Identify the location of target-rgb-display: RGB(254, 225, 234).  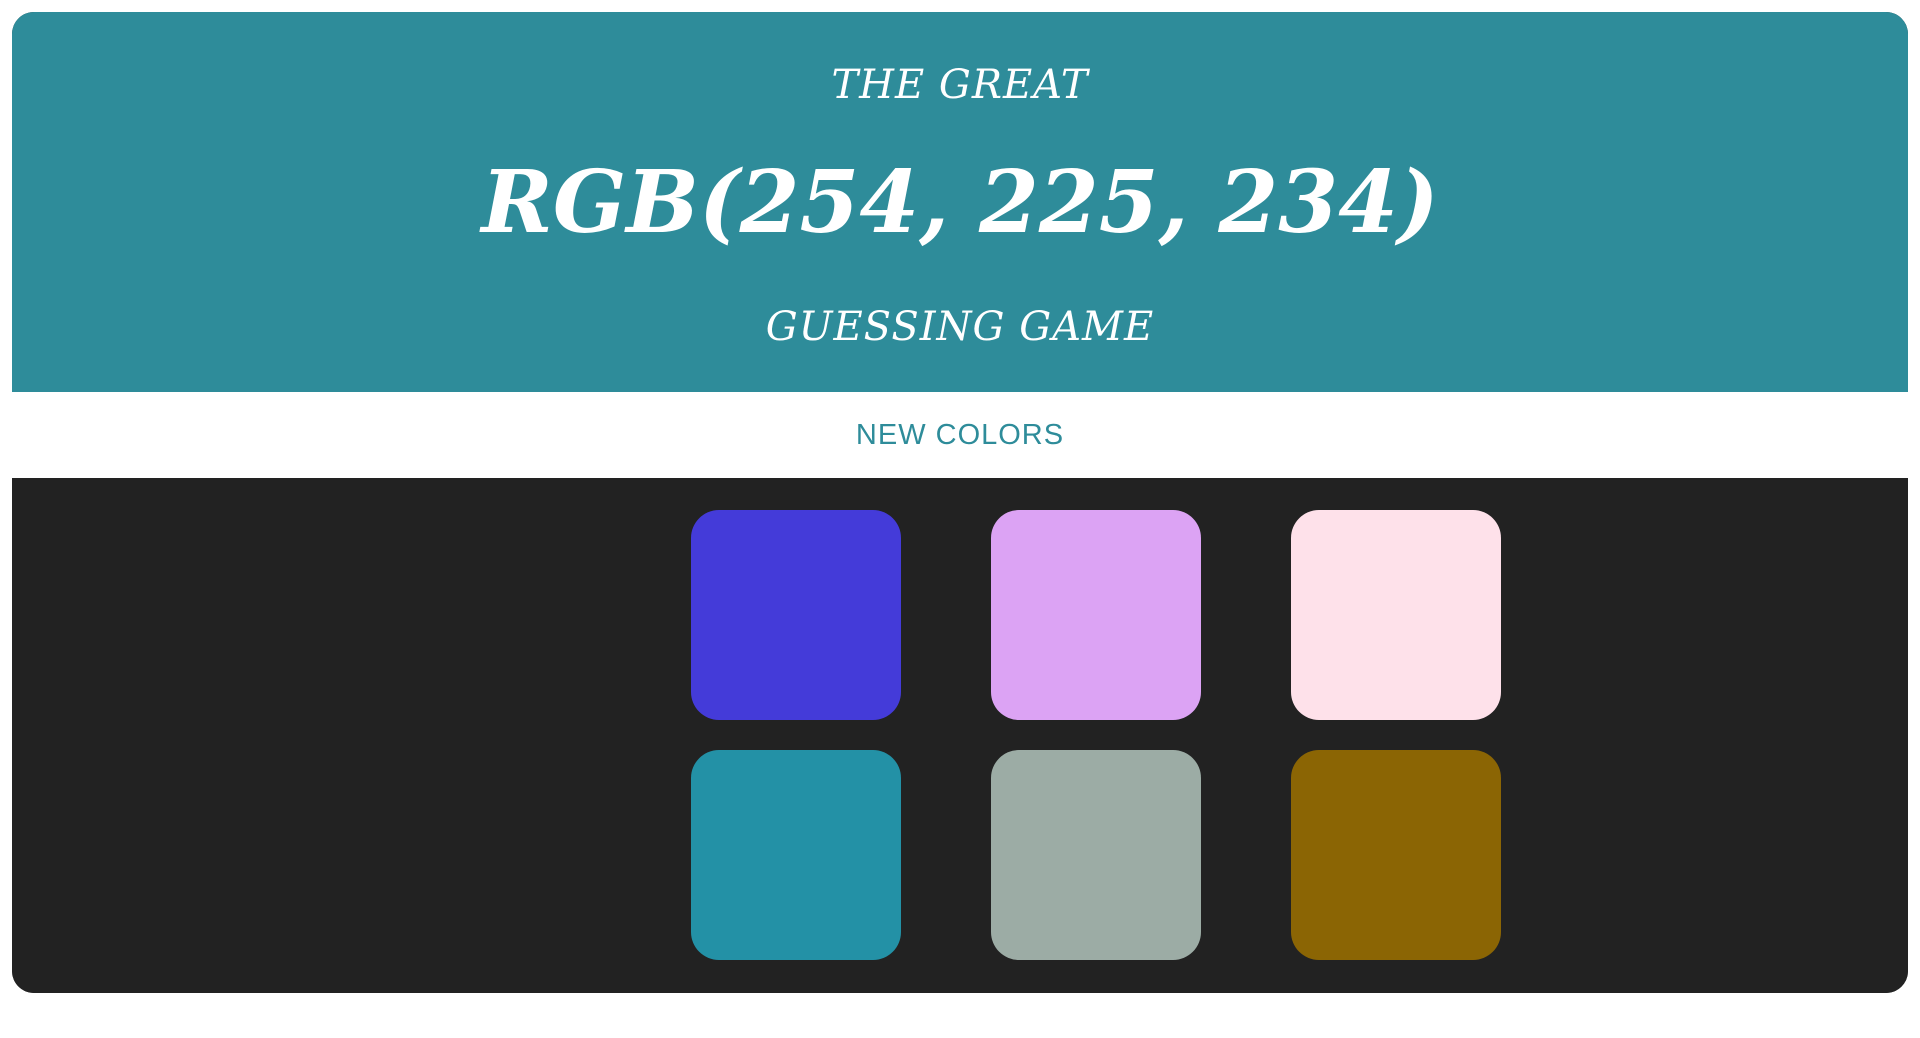
(960, 202).